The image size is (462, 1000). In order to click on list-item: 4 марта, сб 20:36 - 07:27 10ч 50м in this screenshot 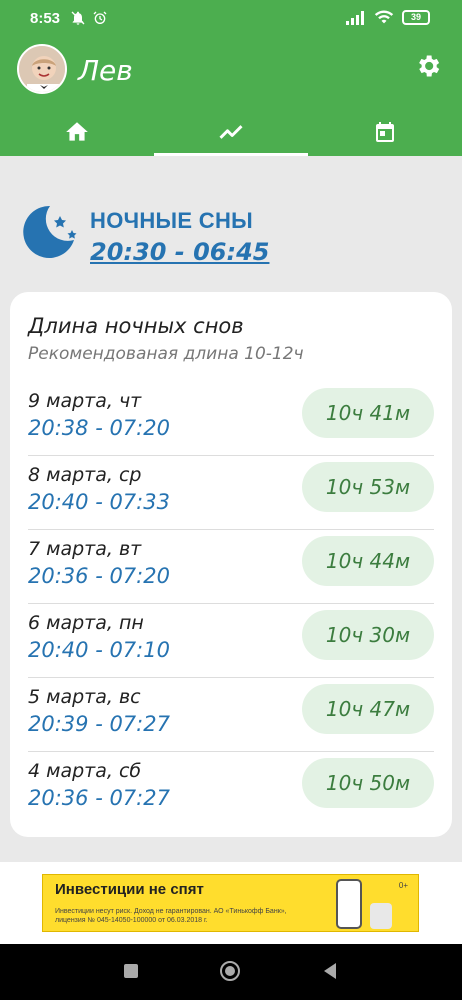, I will do `click(231, 789)`.